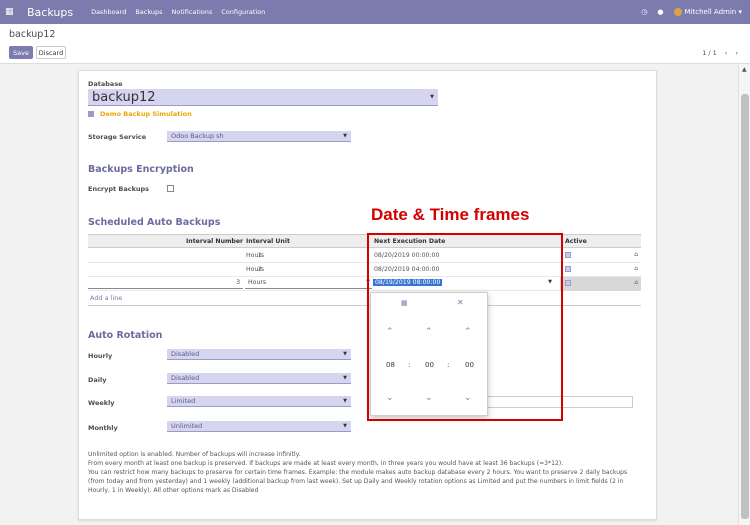 The image size is (750, 525). I want to click on rotation-monthly-value: Unlimited, so click(187, 426).